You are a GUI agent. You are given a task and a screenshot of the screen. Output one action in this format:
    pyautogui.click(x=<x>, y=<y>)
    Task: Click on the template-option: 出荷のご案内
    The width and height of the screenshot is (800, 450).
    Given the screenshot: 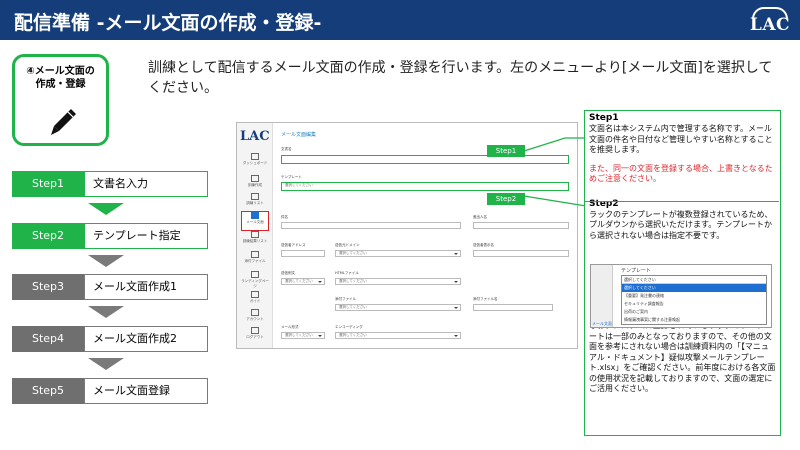 What is the action you would take?
    pyautogui.click(x=694, y=312)
    